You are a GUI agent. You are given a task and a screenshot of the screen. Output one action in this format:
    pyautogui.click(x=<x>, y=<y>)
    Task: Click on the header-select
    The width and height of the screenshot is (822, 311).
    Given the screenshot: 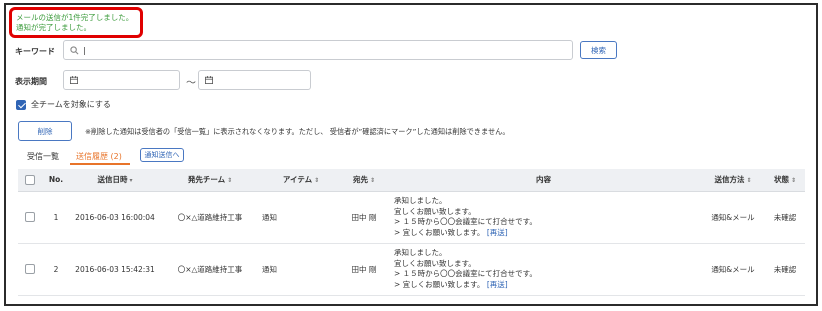 What is the action you would take?
    pyautogui.click(x=30, y=180)
    